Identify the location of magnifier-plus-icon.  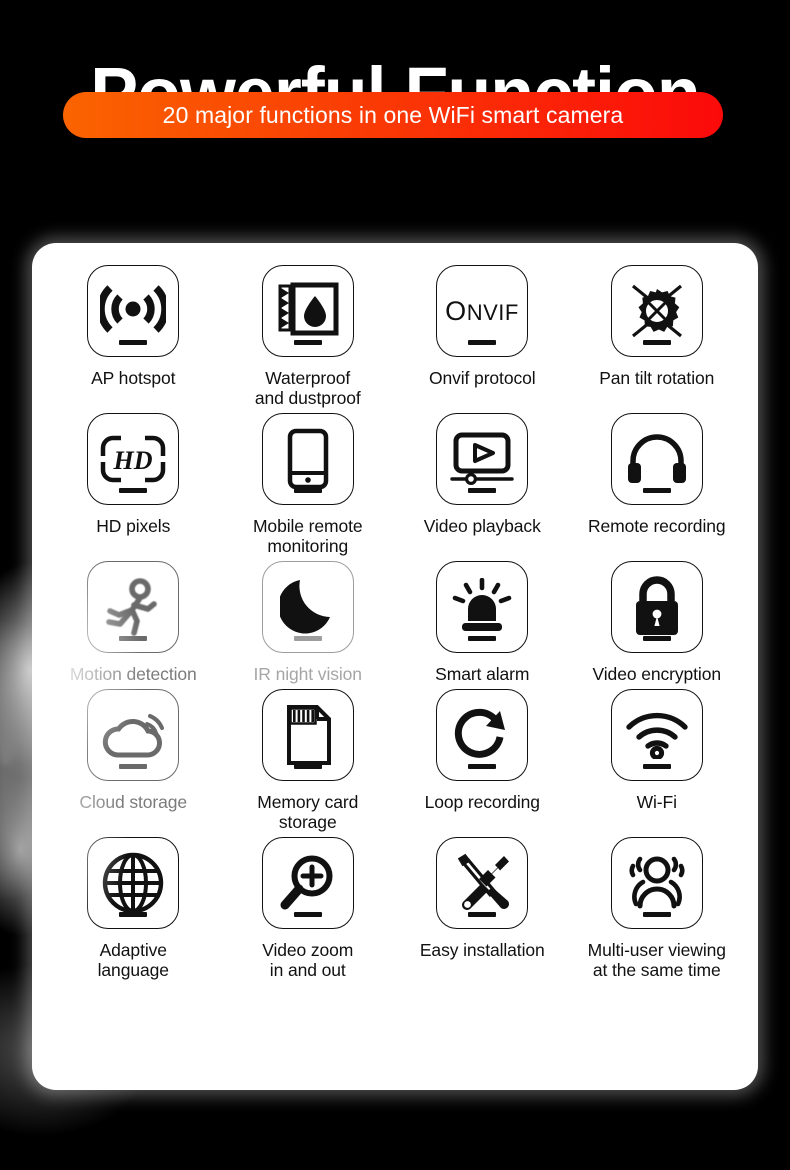
(307, 883).